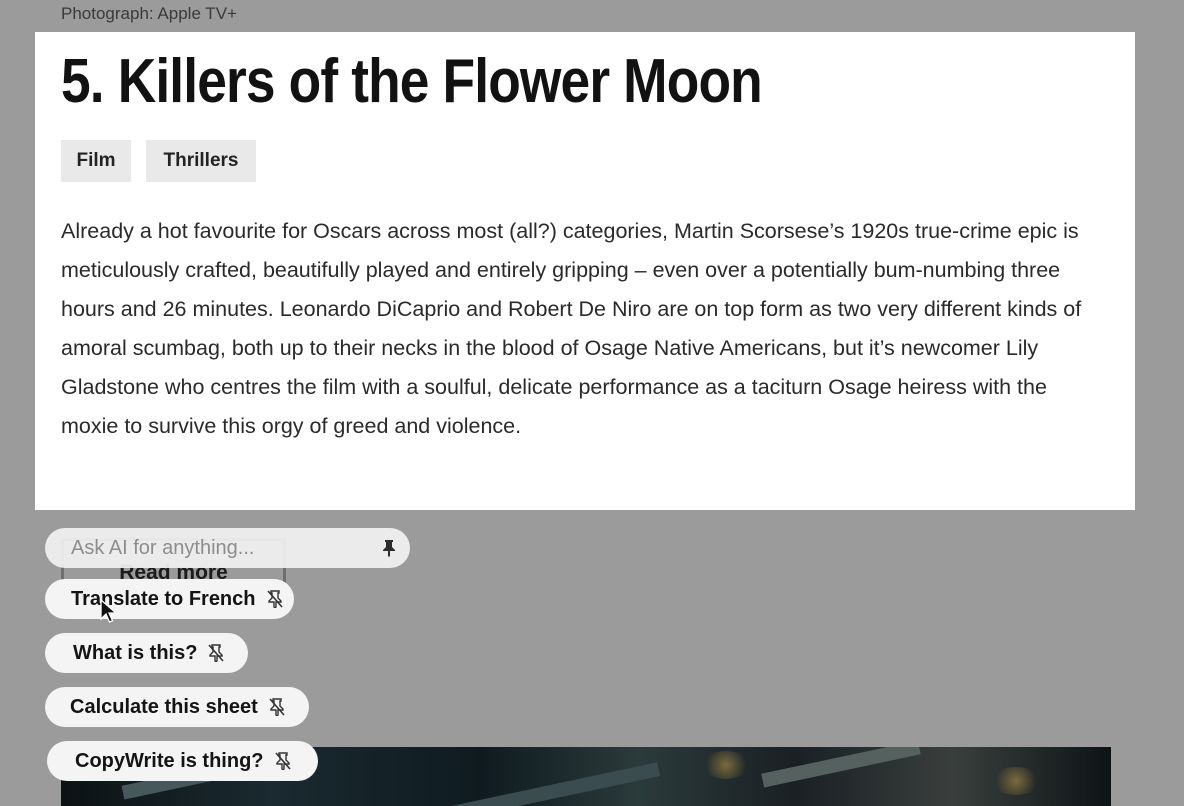  What do you see at coordinates (149, 13) in the screenshot?
I see `photo-credit: Photograph: Apple TV+` at bounding box center [149, 13].